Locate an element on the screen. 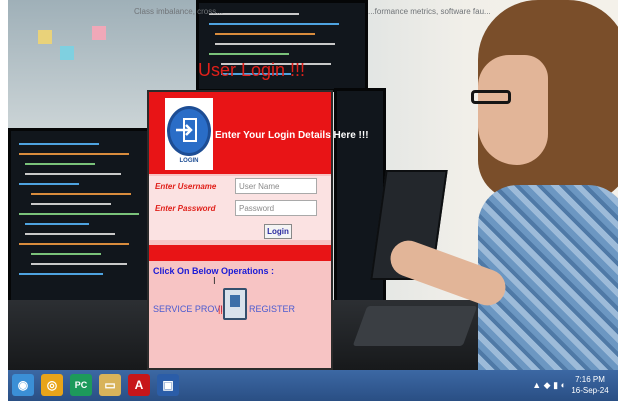 Image resolution: width=622 pixels, height=401 pixels. username-label: Enter Username is located at coordinates (186, 186).